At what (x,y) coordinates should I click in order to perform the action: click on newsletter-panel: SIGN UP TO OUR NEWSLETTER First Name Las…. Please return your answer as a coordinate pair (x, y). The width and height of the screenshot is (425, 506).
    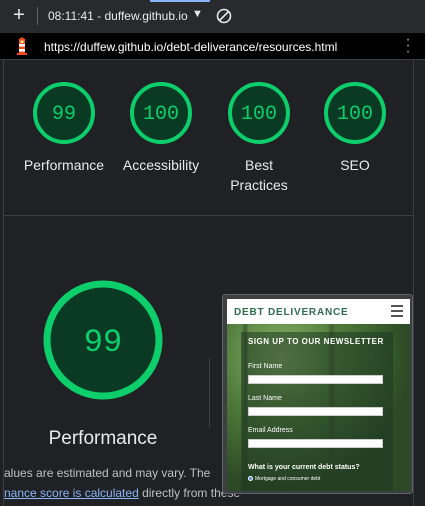
    Looking at the image, I should click on (317, 411).